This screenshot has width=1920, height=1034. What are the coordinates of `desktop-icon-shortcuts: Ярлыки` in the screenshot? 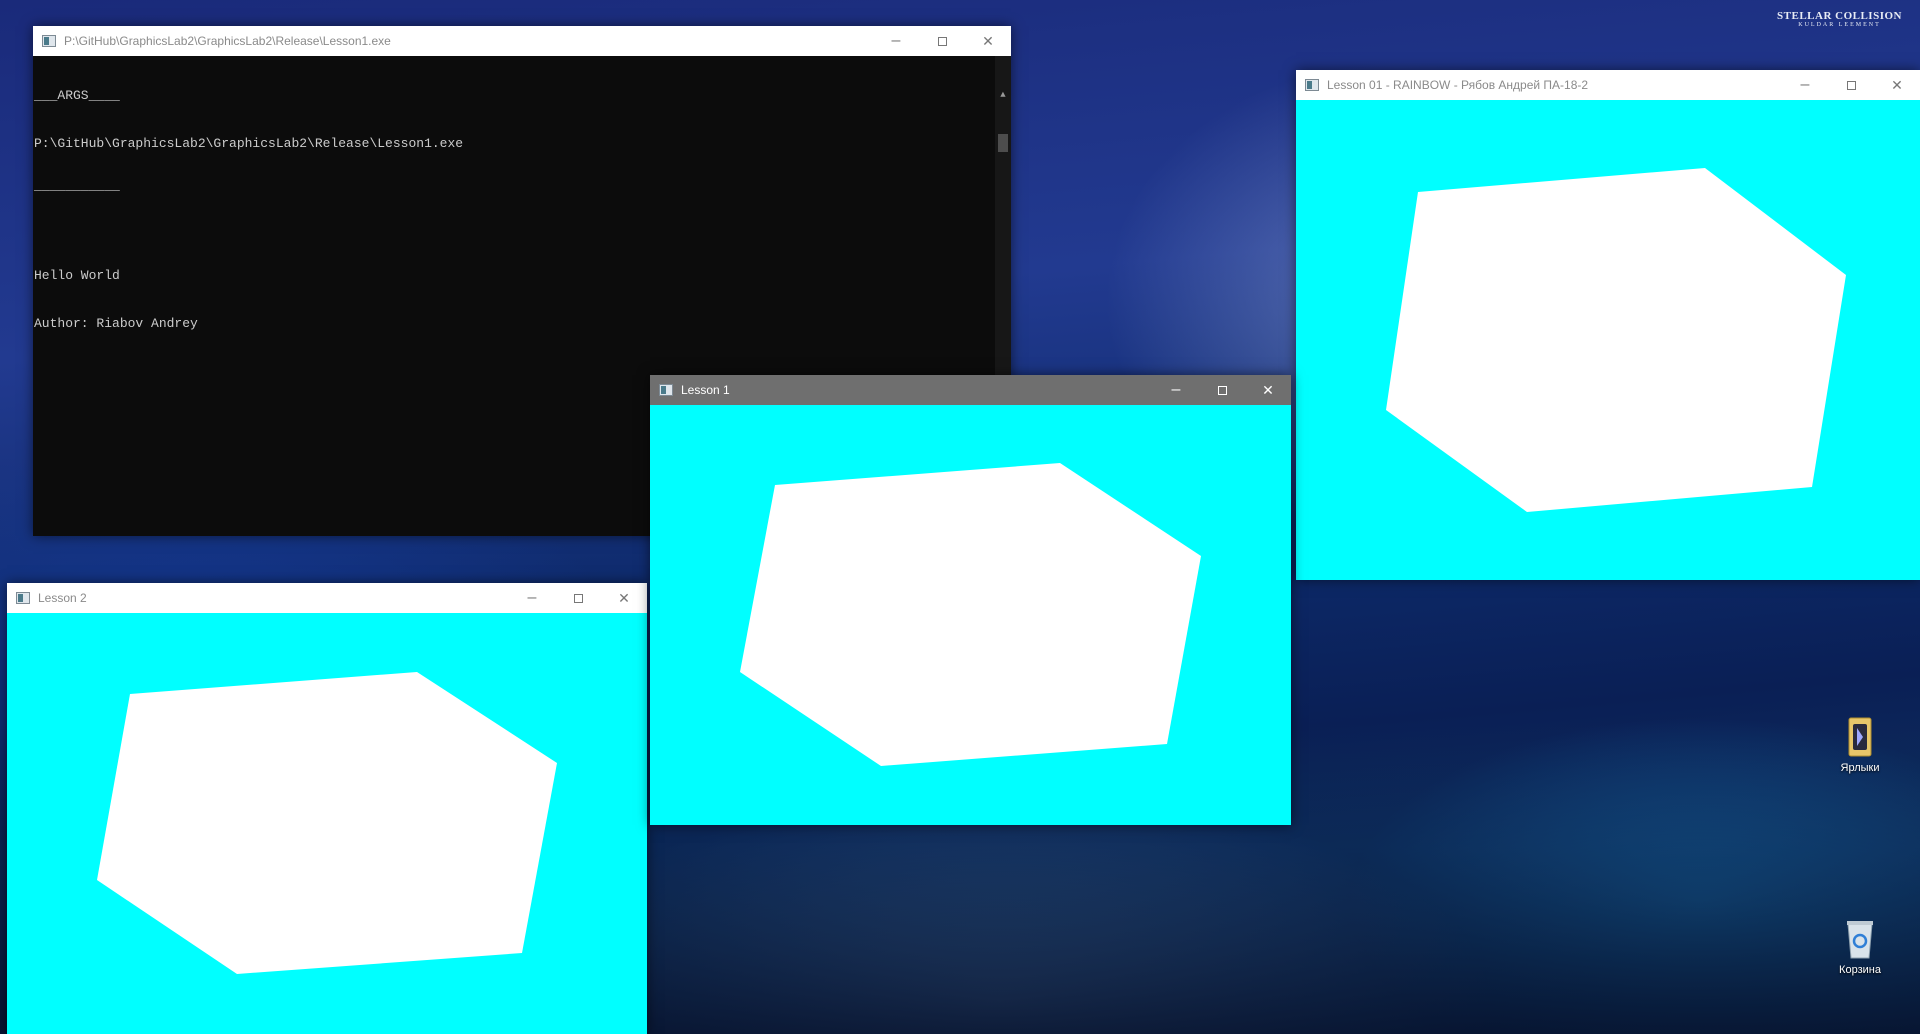 It's located at (1860, 745).